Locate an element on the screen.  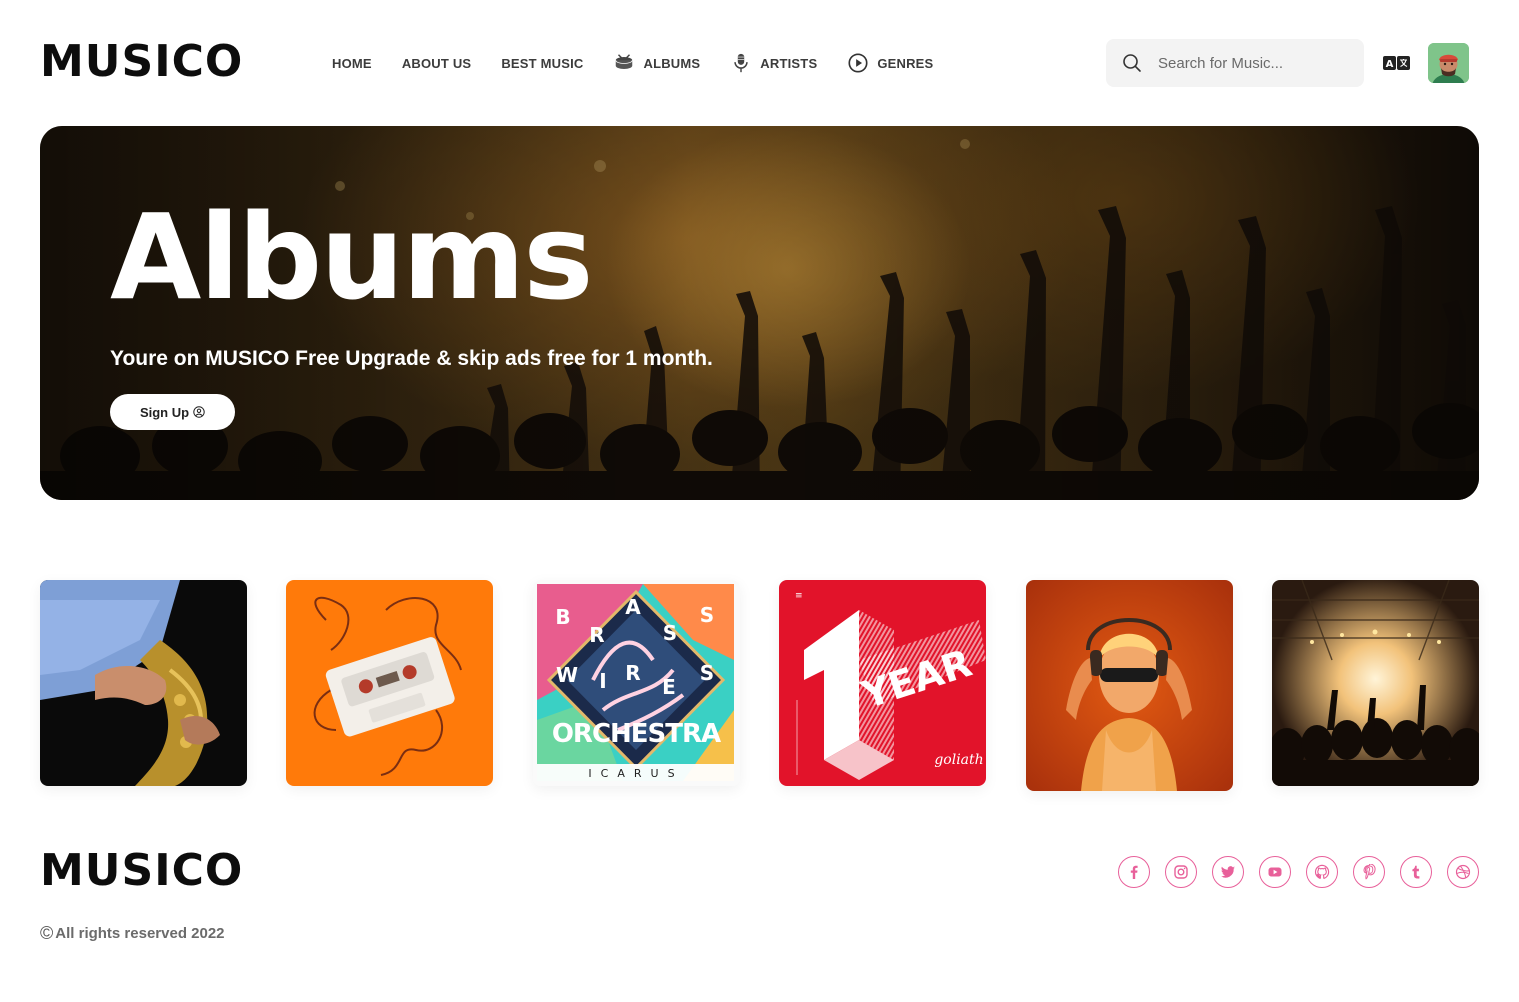
github-icon is located at coordinates (1322, 871).